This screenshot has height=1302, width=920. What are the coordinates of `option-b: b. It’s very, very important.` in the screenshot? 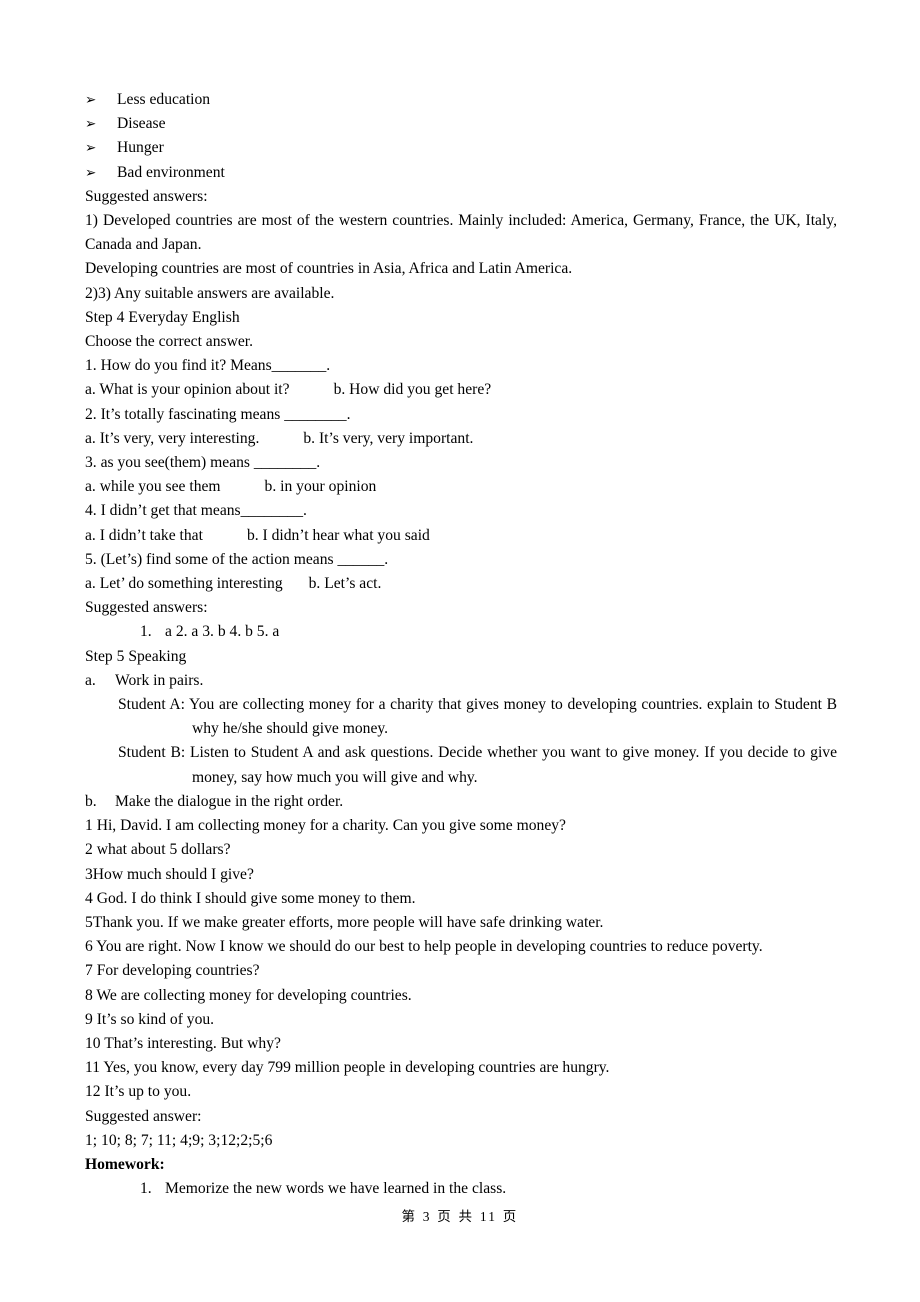 It's located at (388, 438).